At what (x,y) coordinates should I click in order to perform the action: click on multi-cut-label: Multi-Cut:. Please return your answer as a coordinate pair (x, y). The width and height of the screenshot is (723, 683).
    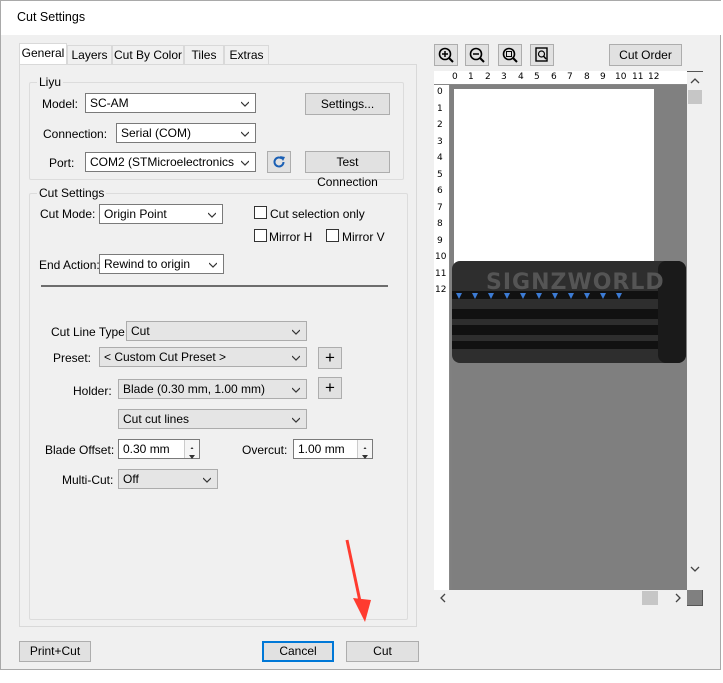
    Looking at the image, I should click on (88, 480).